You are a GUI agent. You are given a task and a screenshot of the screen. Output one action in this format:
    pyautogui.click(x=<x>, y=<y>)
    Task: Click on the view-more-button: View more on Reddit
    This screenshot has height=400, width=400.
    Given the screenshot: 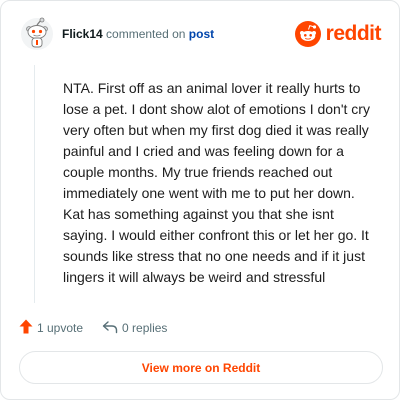 What is the action you would take?
    pyautogui.click(x=201, y=367)
    